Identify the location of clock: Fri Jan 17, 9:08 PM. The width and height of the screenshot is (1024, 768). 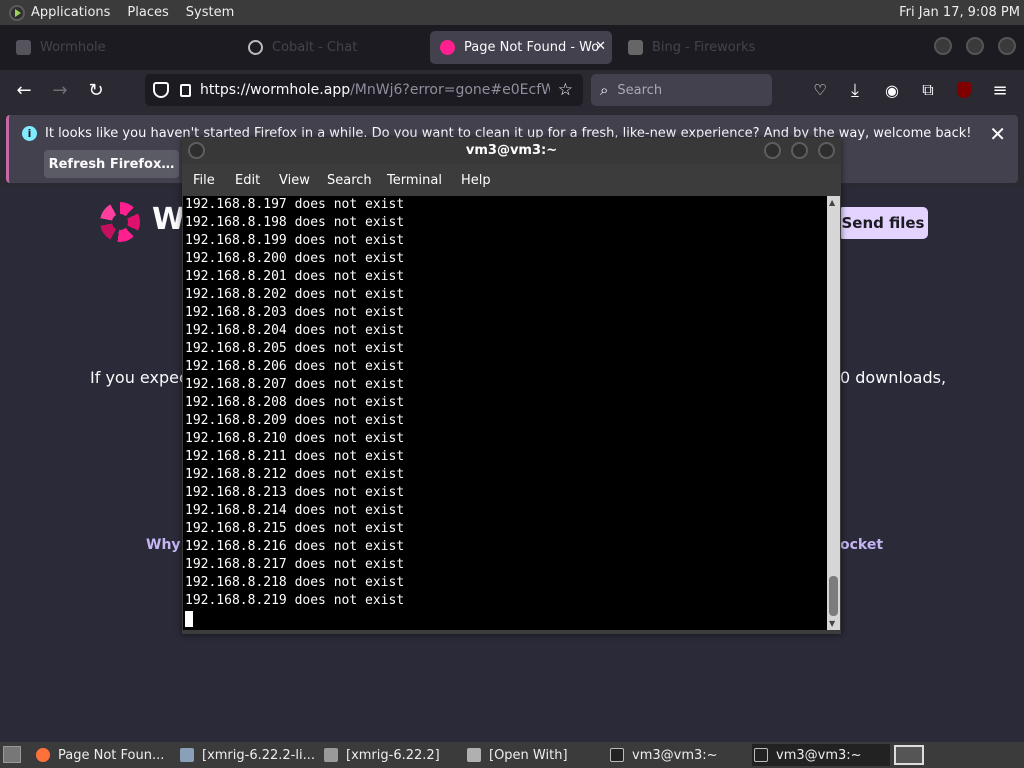
(959, 12).